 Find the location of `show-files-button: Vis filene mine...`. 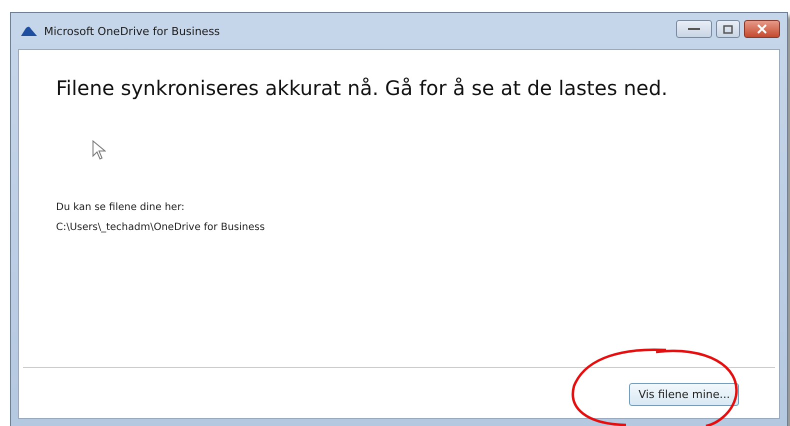

show-files-button: Vis filene mine... is located at coordinates (684, 394).